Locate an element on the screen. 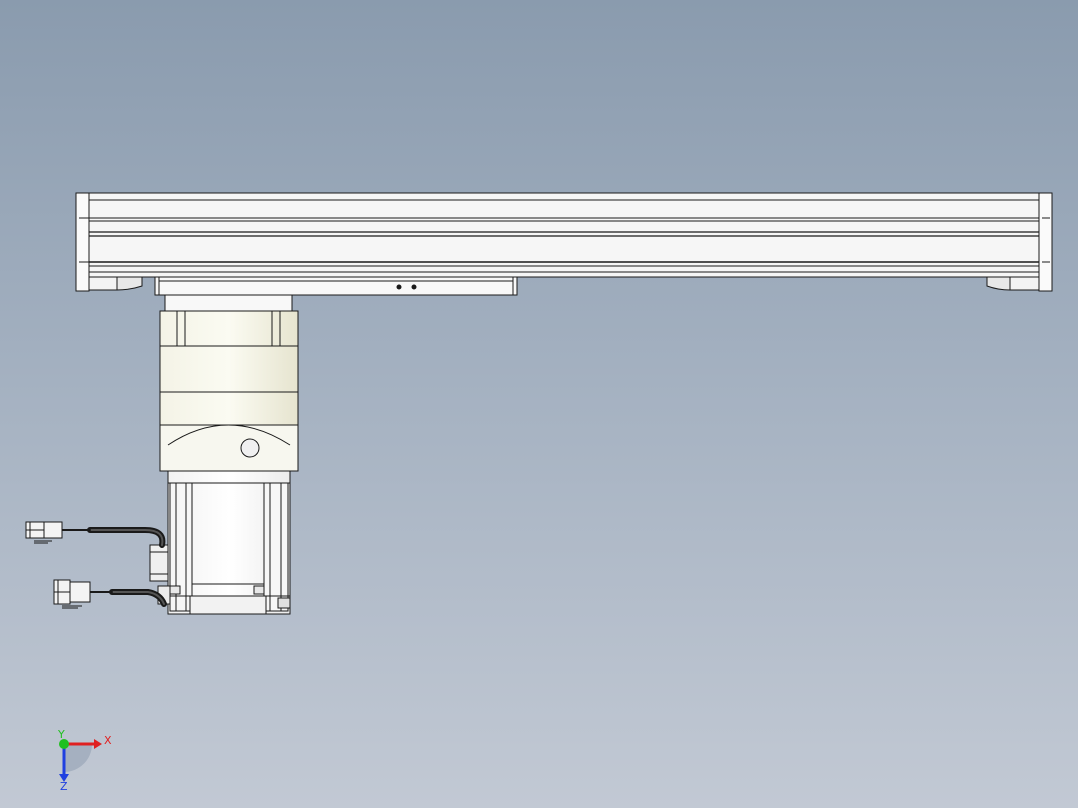 The width and height of the screenshot is (1078, 808). x-axis-label: X is located at coordinates (108, 740).